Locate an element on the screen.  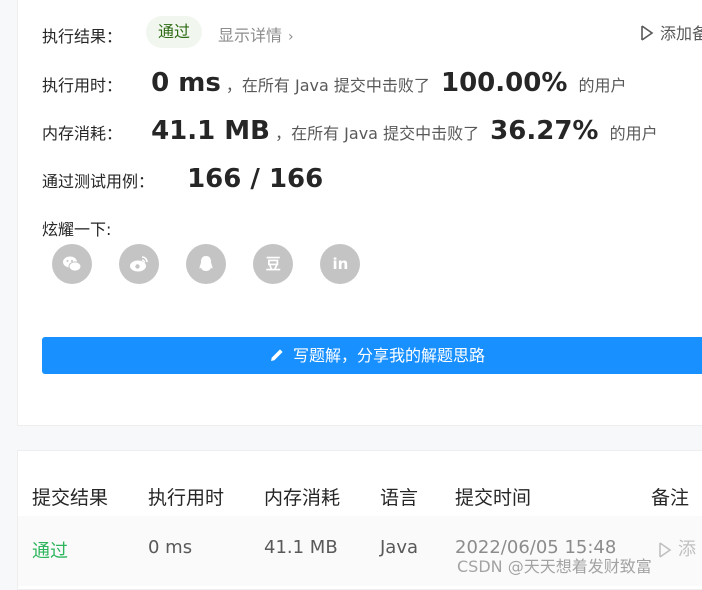
show-details-label: 显示详情 is located at coordinates (250, 35).